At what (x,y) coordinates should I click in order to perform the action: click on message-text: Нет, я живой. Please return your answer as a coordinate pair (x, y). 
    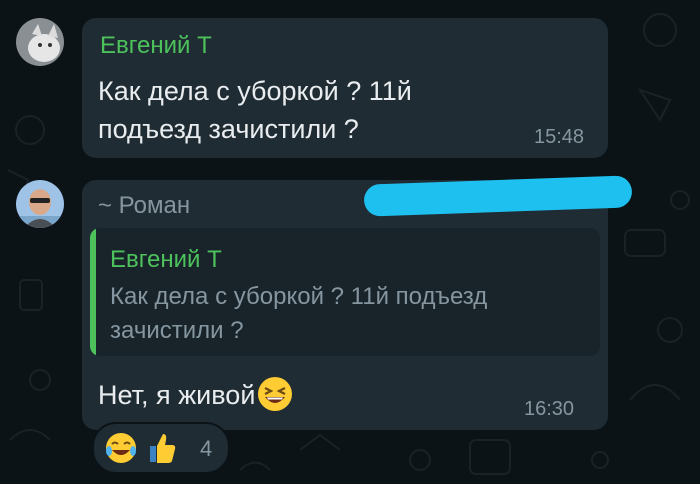
    Looking at the image, I should click on (195, 395).